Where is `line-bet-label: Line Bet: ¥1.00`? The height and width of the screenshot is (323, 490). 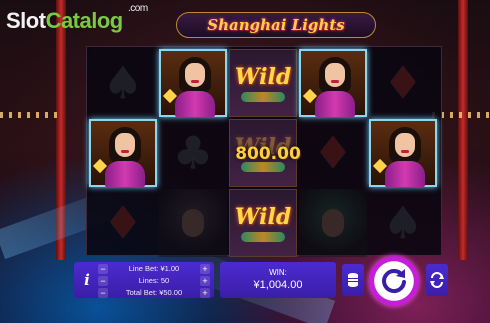
line-bet-label: Line Bet: ¥1.00 is located at coordinates (154, 268).